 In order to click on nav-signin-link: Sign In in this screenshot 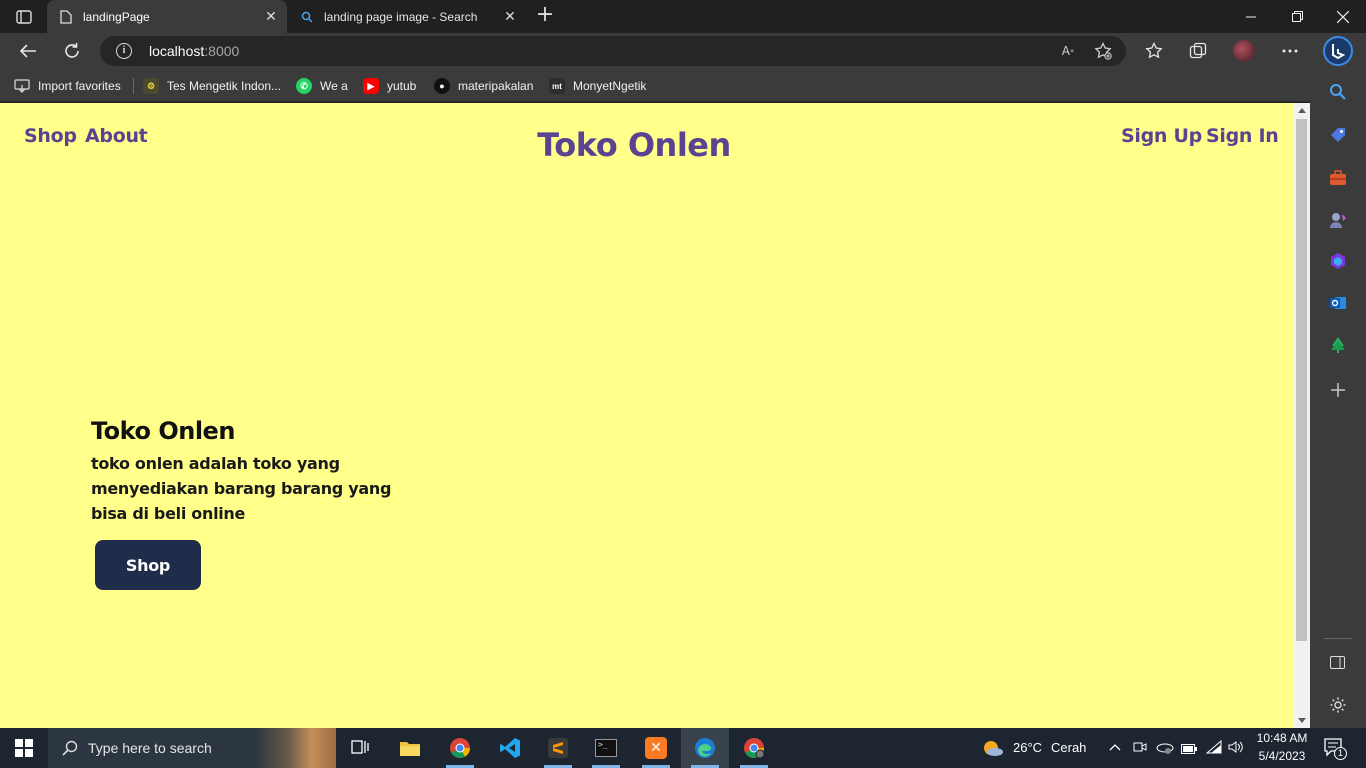, I will do `click(1242, 136)`.